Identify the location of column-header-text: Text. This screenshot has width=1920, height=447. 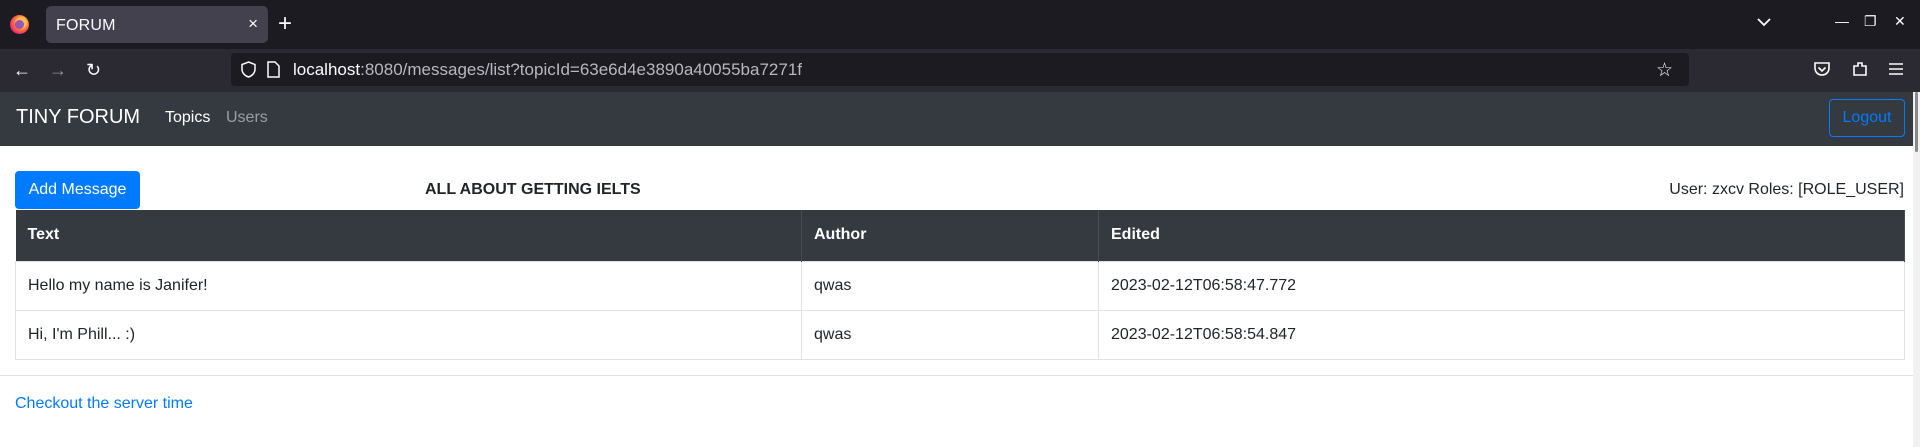
(408, 235).